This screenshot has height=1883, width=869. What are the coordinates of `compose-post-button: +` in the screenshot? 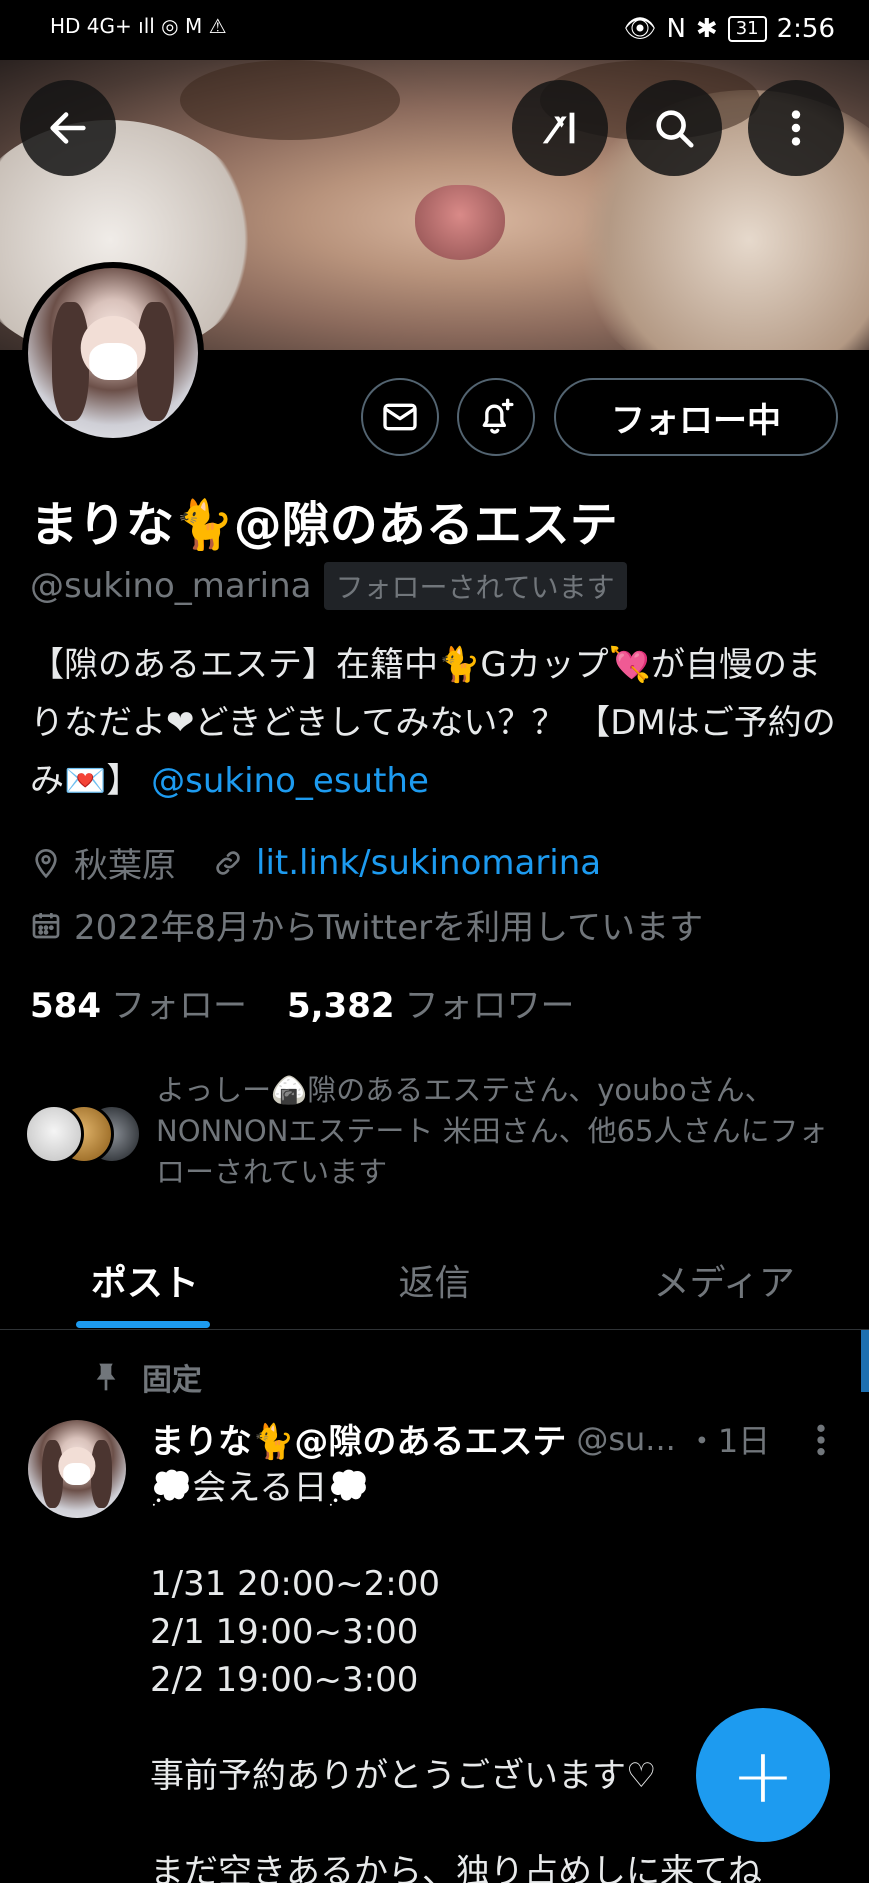 It's located at (763, 1775).